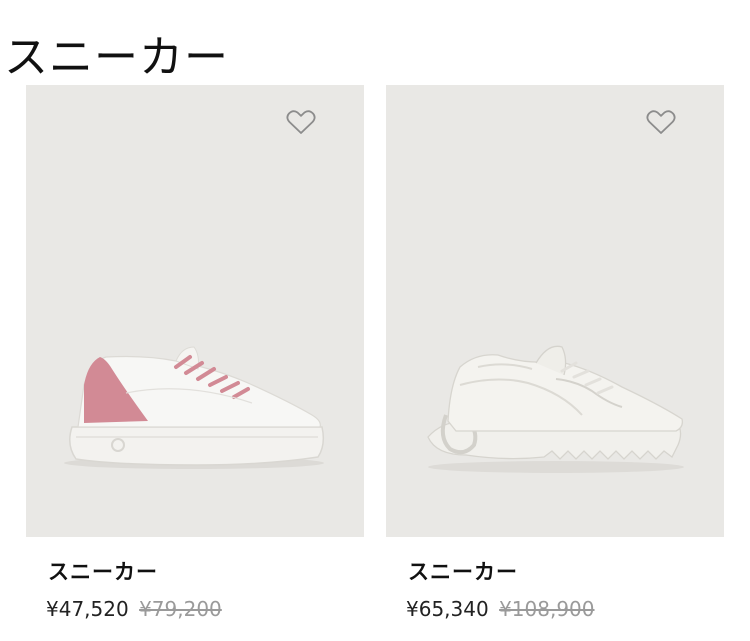  Describe the element at coordinates (180, 609) in the screenshot. I see `original-price: ¥79,200` at that location.